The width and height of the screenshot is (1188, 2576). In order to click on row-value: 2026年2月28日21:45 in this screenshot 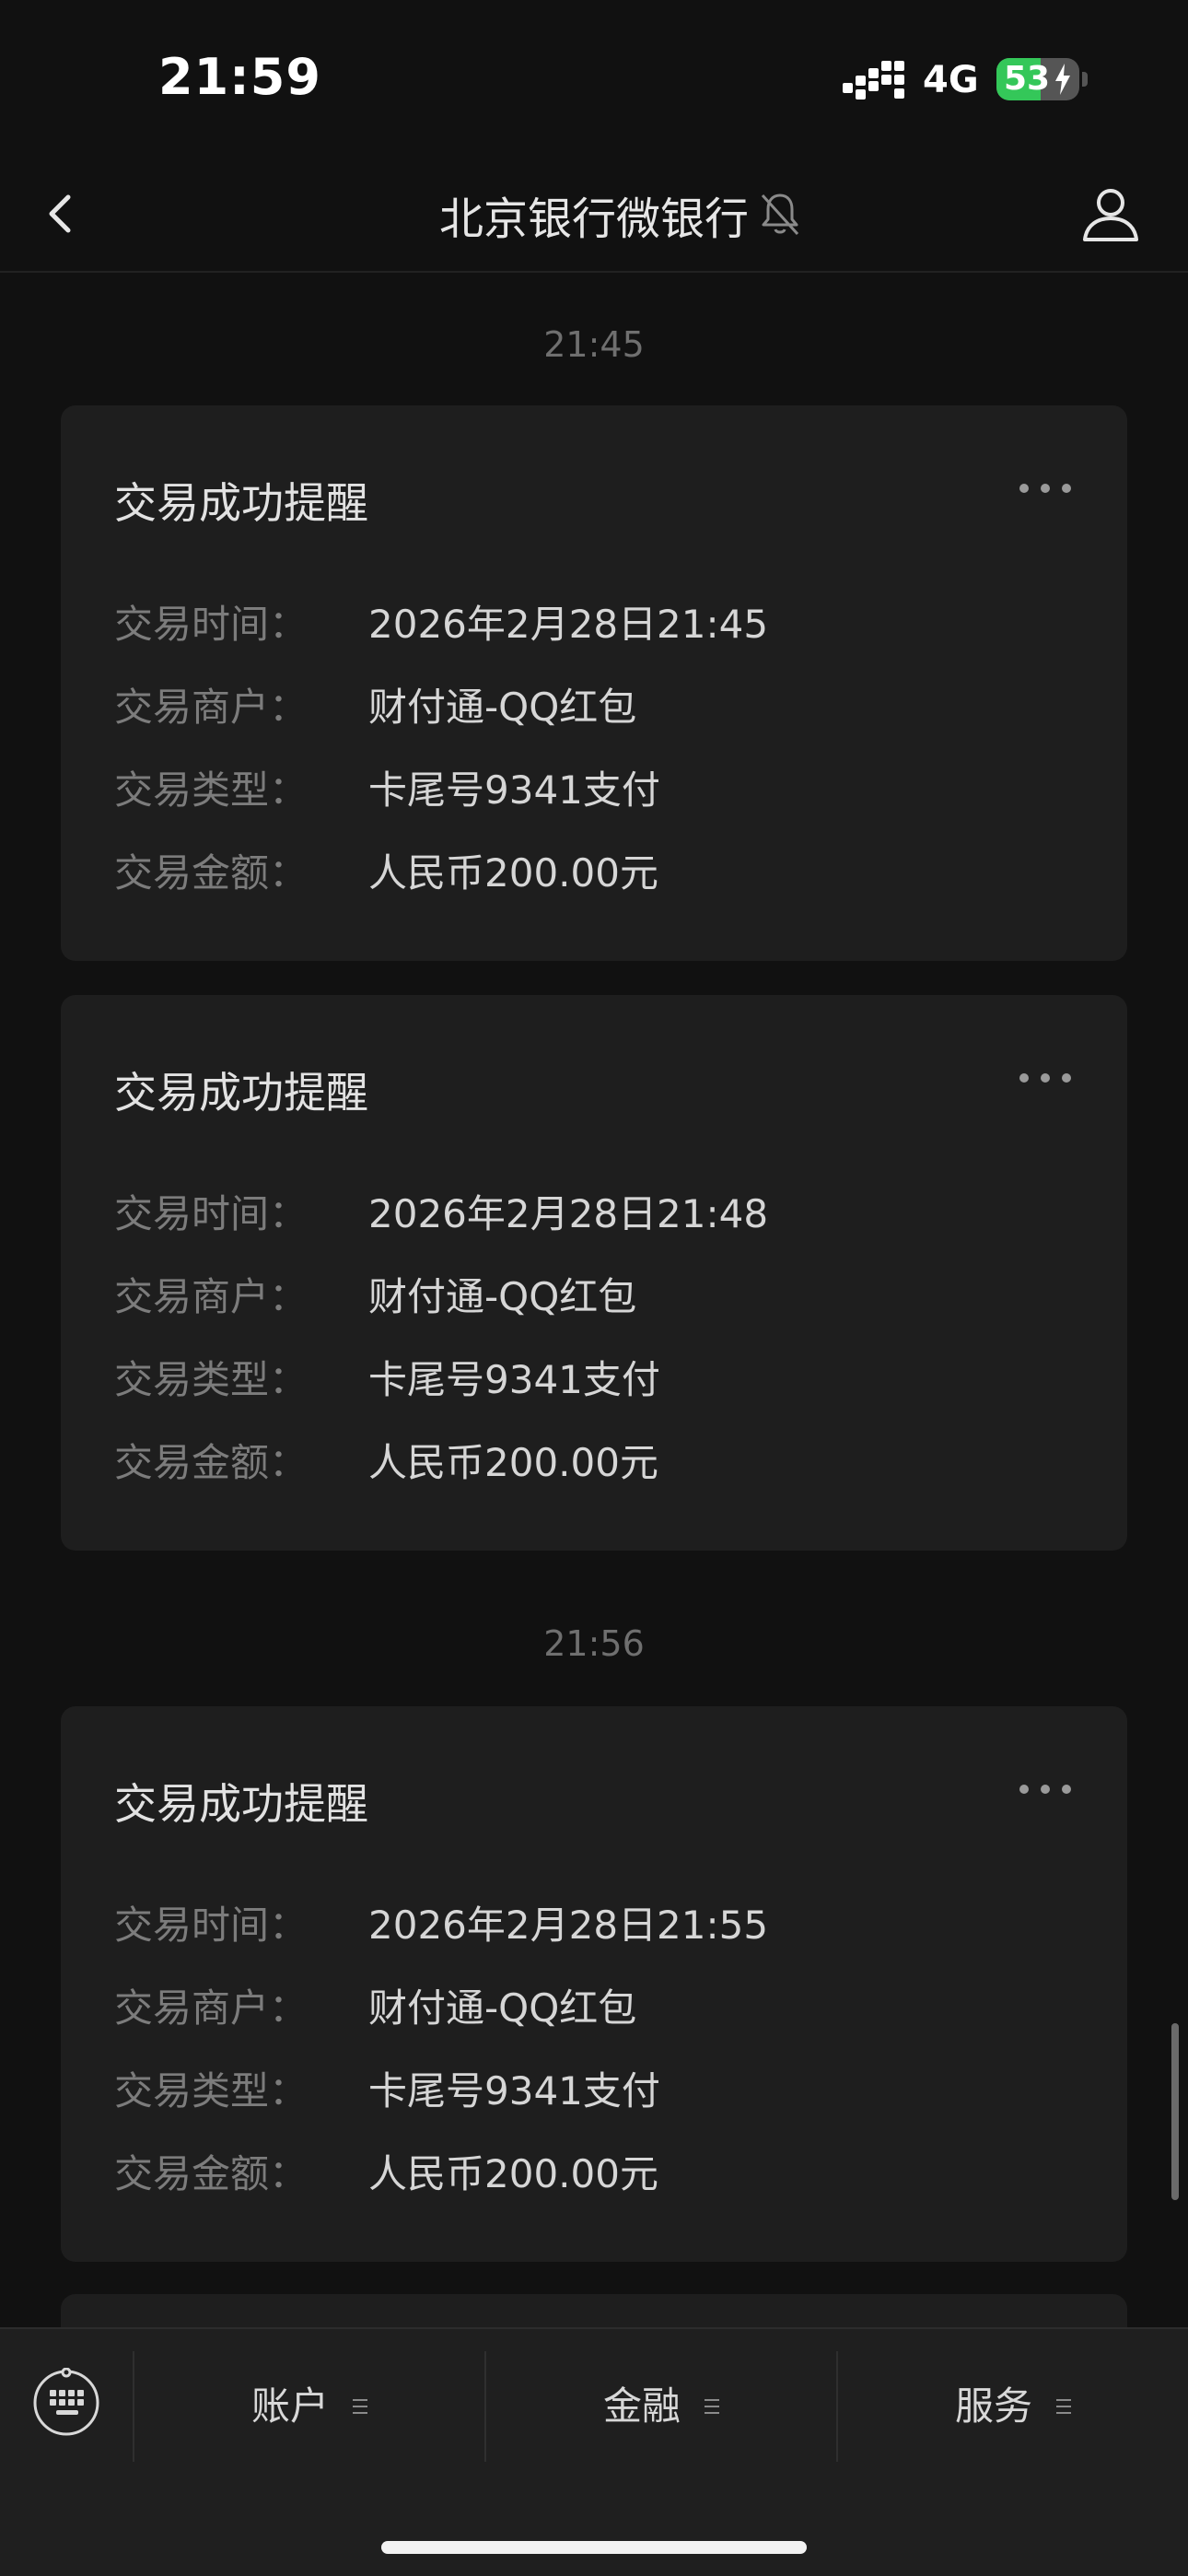, I will do `click(568, 624)`.